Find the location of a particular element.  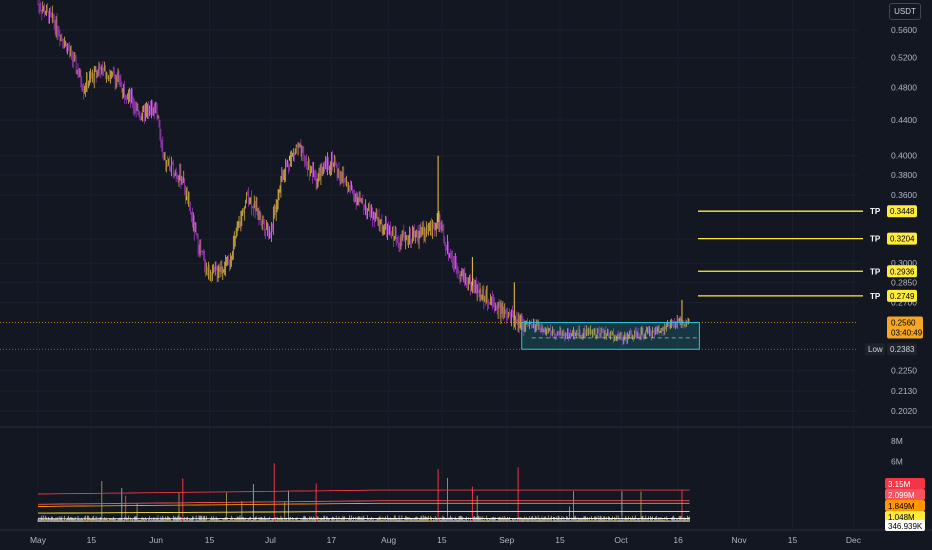

time-axis: May 15 Jun 15 Jul 17 Aug 15 Sep 15 Oct 16 Nov 15 Dec is located at coordinates (446, 540).